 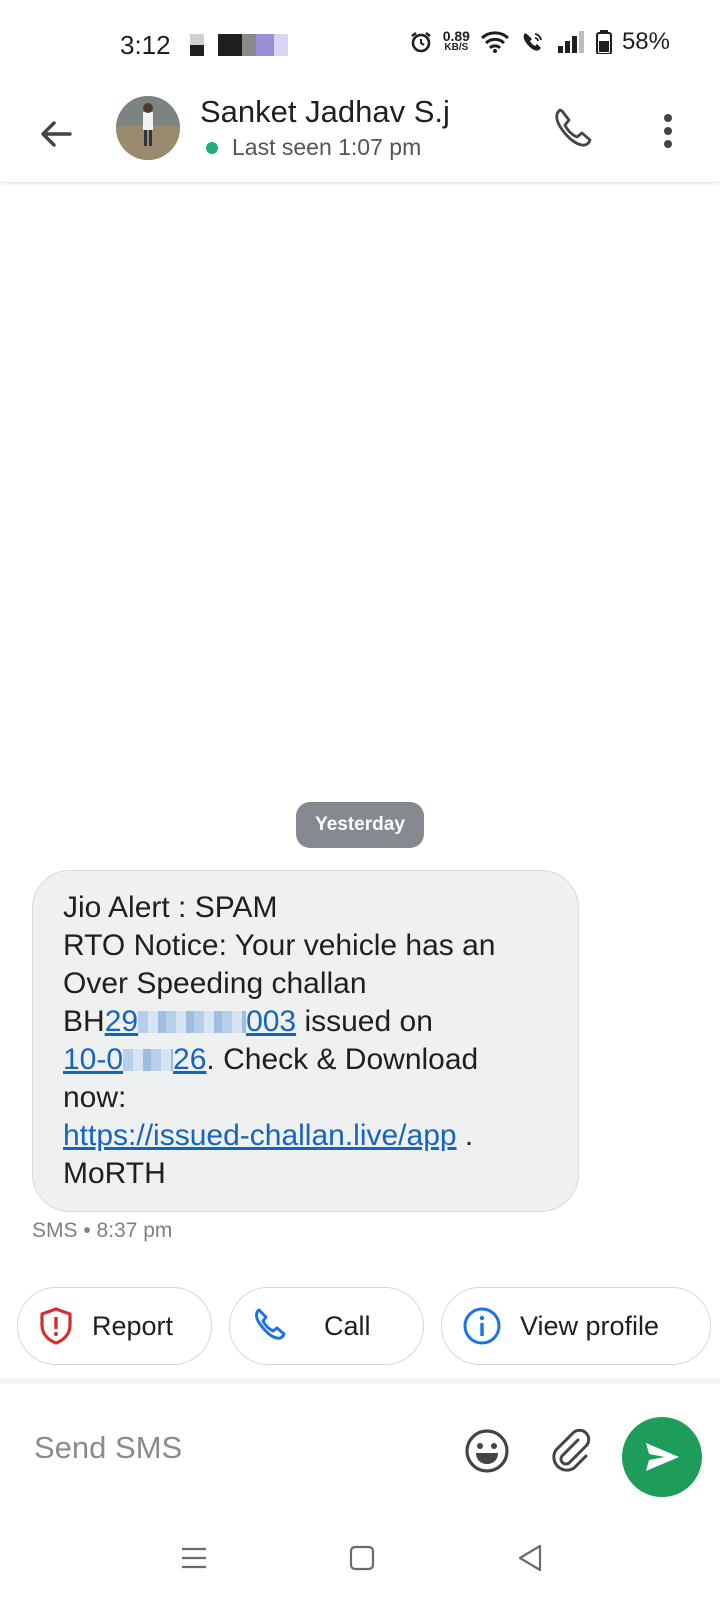 I want to click on online-status-dot, so click(x=212, y=148).